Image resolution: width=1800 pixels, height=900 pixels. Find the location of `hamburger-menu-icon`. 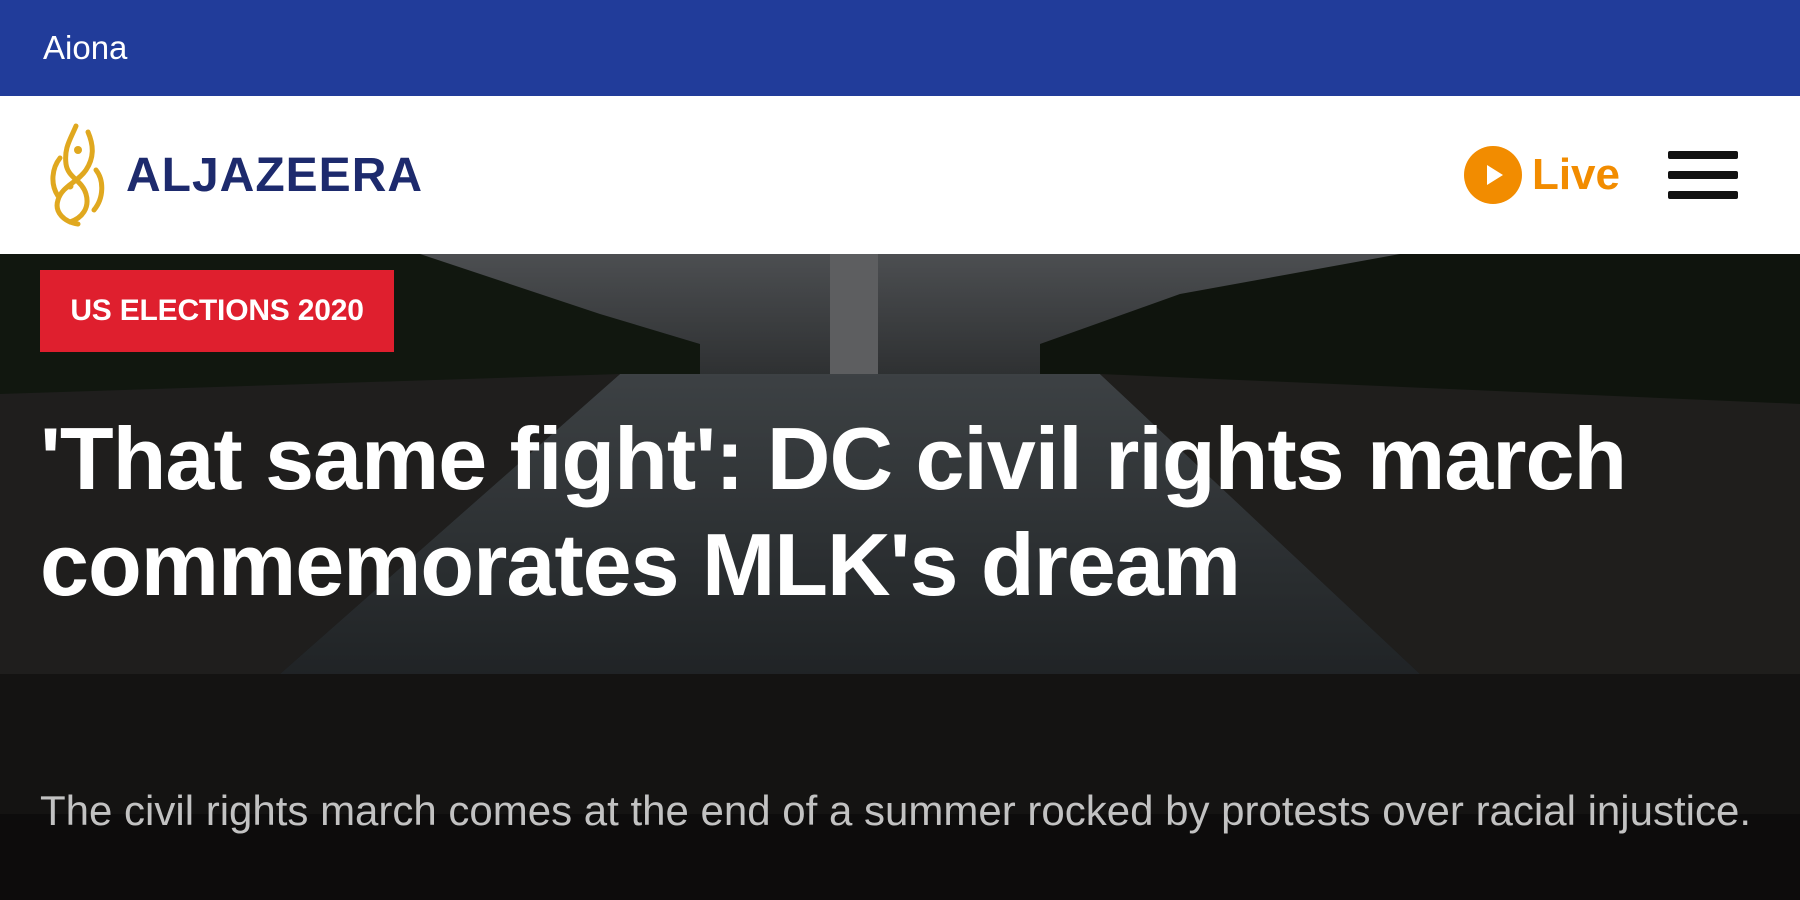

hamburger-menu-icon is located at coordinates (1703, 175).